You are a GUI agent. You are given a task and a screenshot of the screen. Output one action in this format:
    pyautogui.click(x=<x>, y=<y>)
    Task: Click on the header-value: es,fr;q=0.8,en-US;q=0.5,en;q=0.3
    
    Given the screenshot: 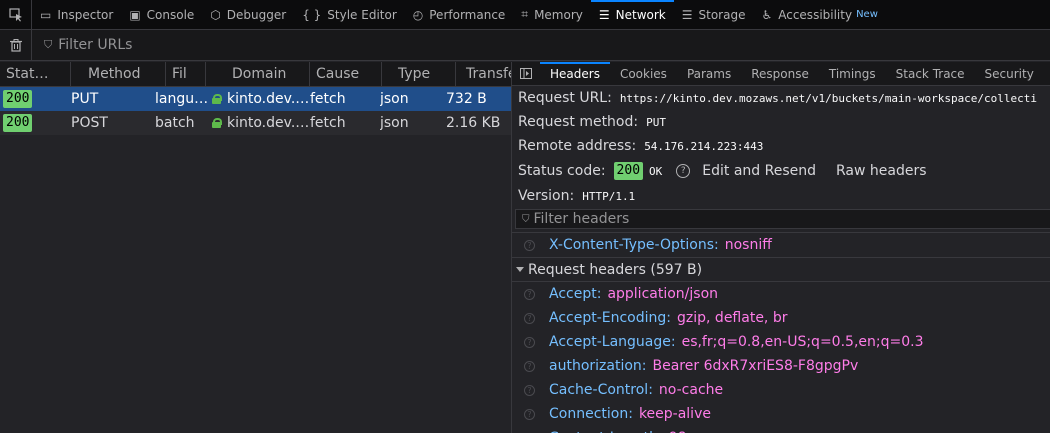 What is the action you would take?
    pyautogui.click(x=803, y=342)
    